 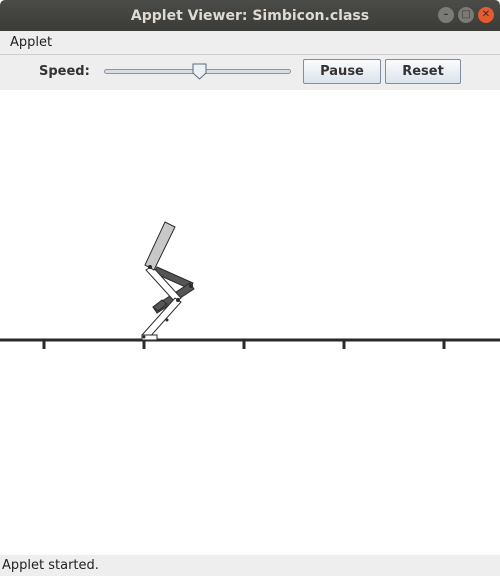 I want to click on window-title: Applet Viewer: Simbicon.class, so click(x=250, y=15).